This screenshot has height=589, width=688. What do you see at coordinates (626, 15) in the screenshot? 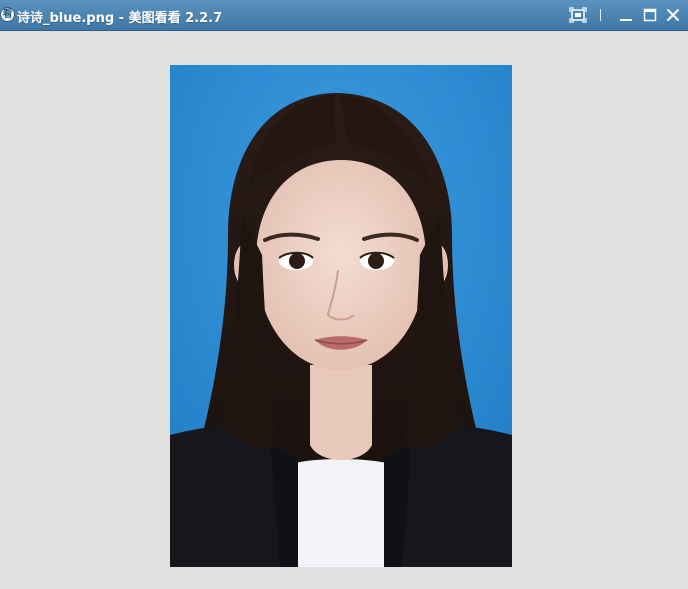
I see `minimize-button` at bounding box center [626, 15].